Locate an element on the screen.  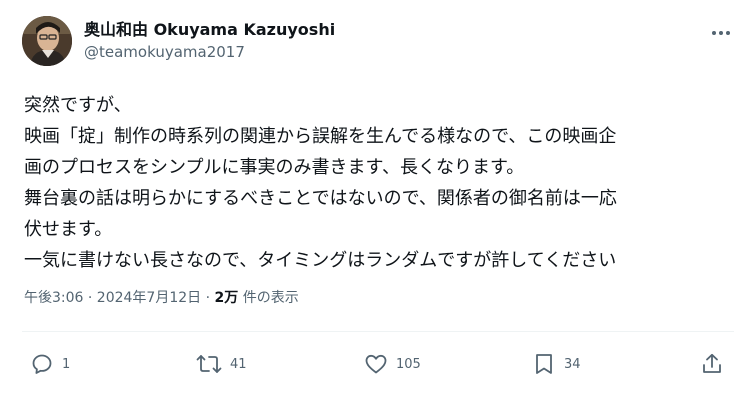
post-text-line: 舞台裏の話は明らかにするべきことではないので、関係者の御名前は一応 is located at coordinates (320, 198).